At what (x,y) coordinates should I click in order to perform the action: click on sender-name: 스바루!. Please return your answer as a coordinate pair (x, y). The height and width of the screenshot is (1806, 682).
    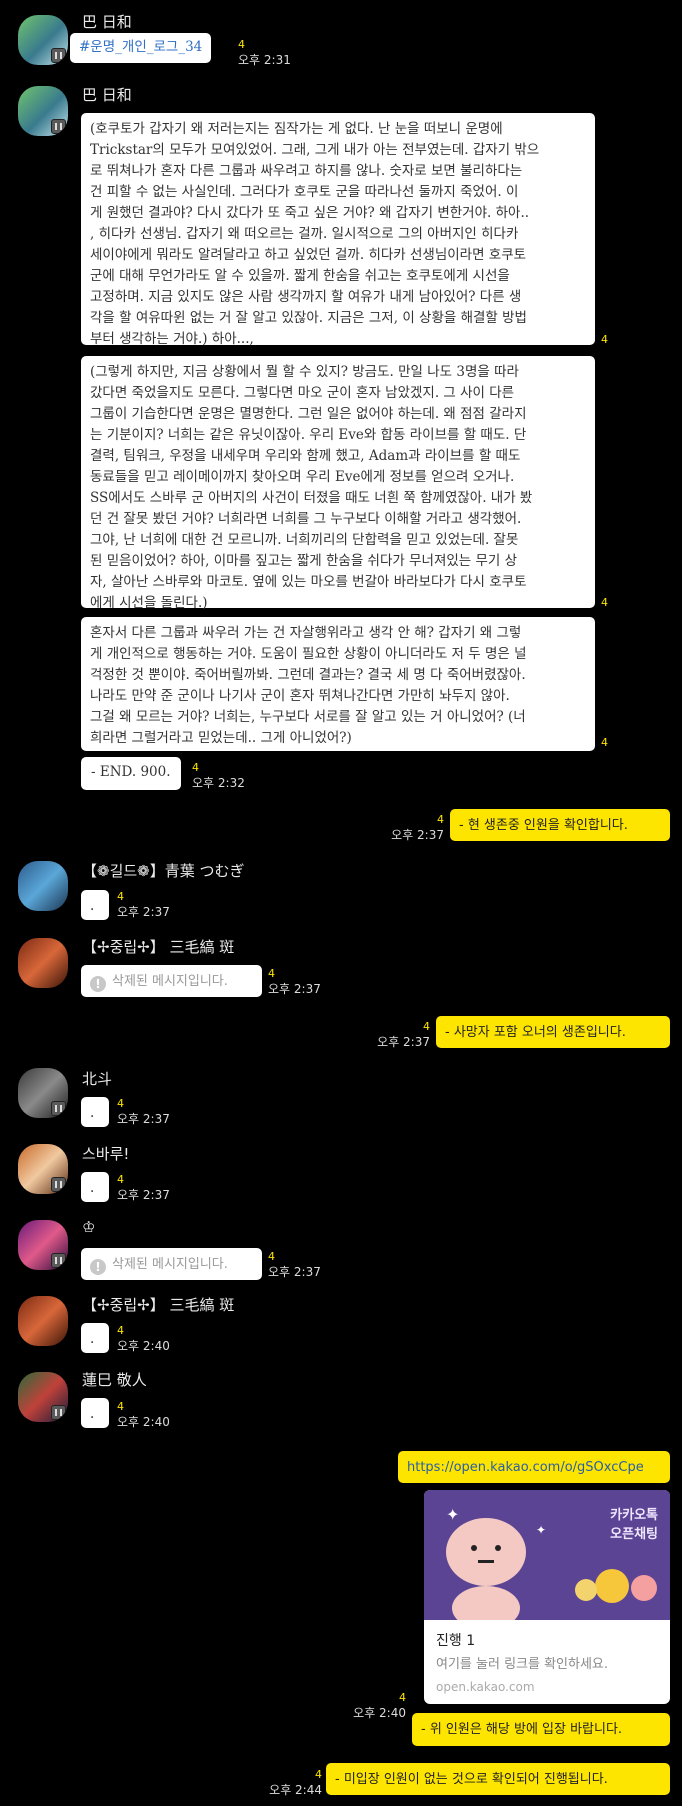
    Looking at the image, I should click on (106, 1154).